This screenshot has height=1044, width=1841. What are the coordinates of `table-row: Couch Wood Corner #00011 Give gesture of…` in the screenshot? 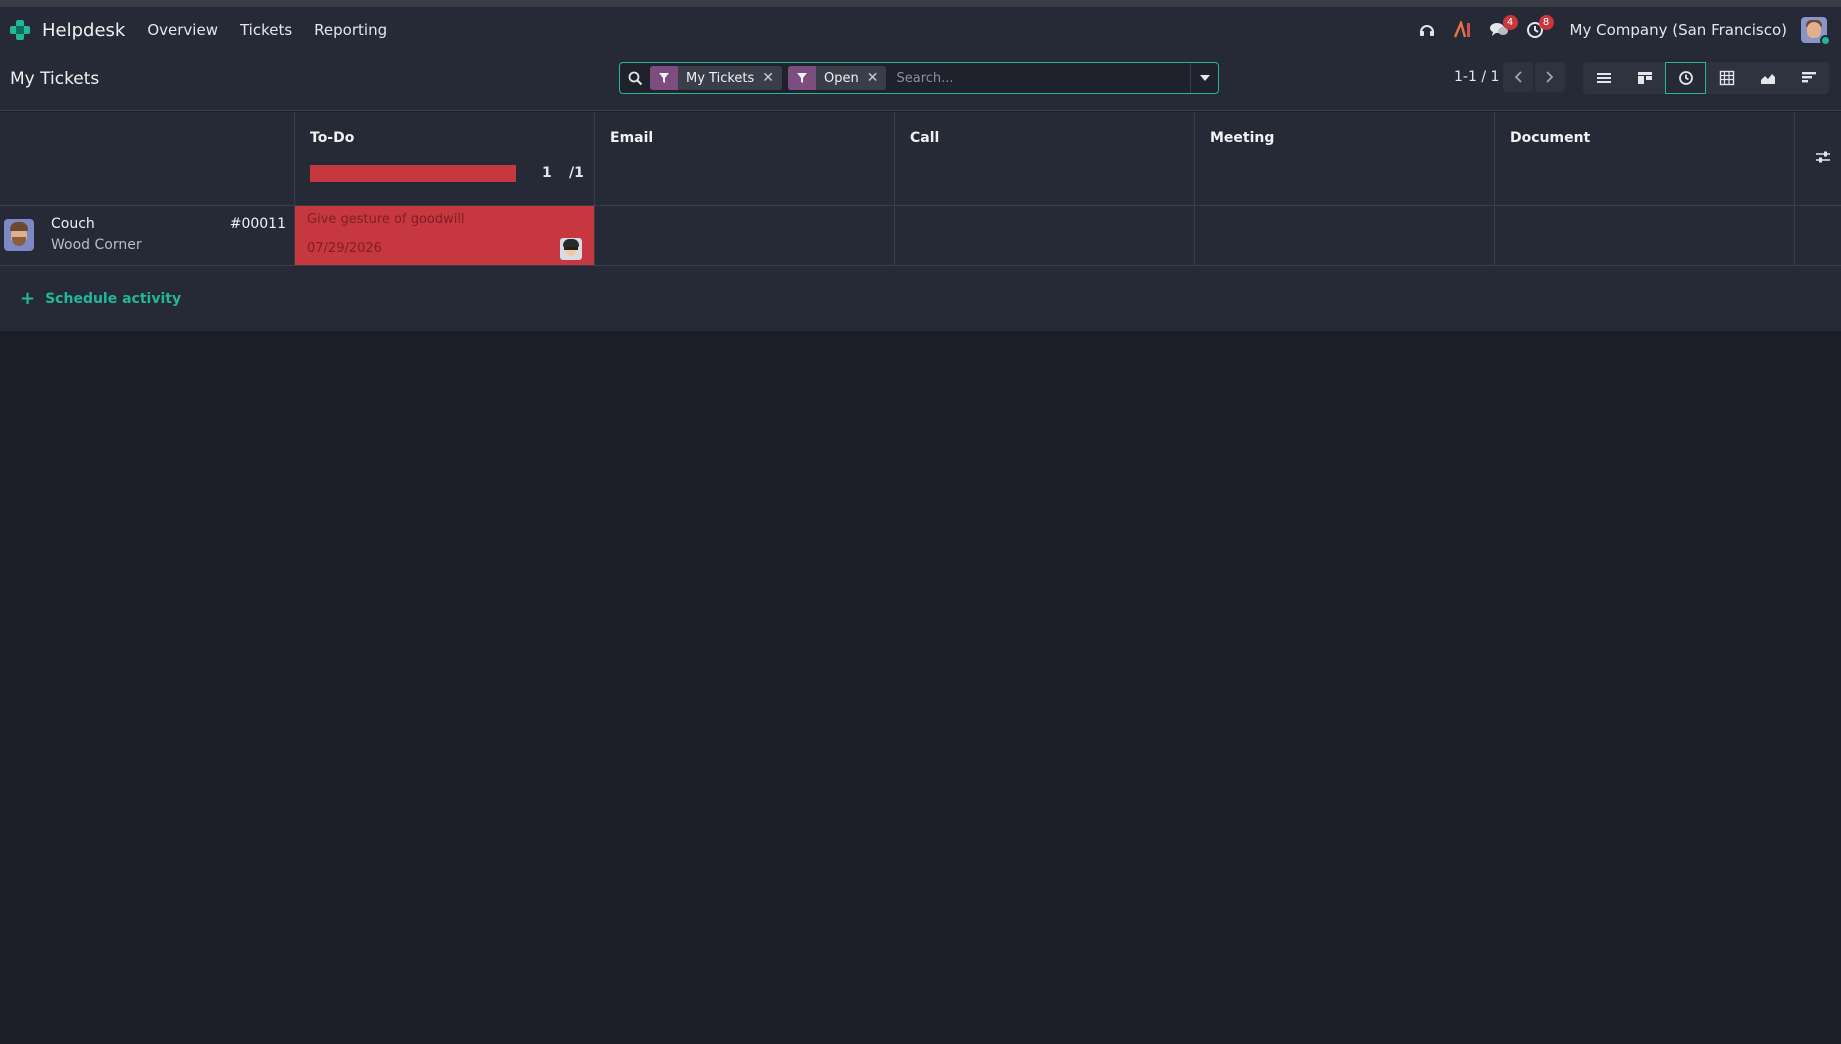 It's located at (920, 236).